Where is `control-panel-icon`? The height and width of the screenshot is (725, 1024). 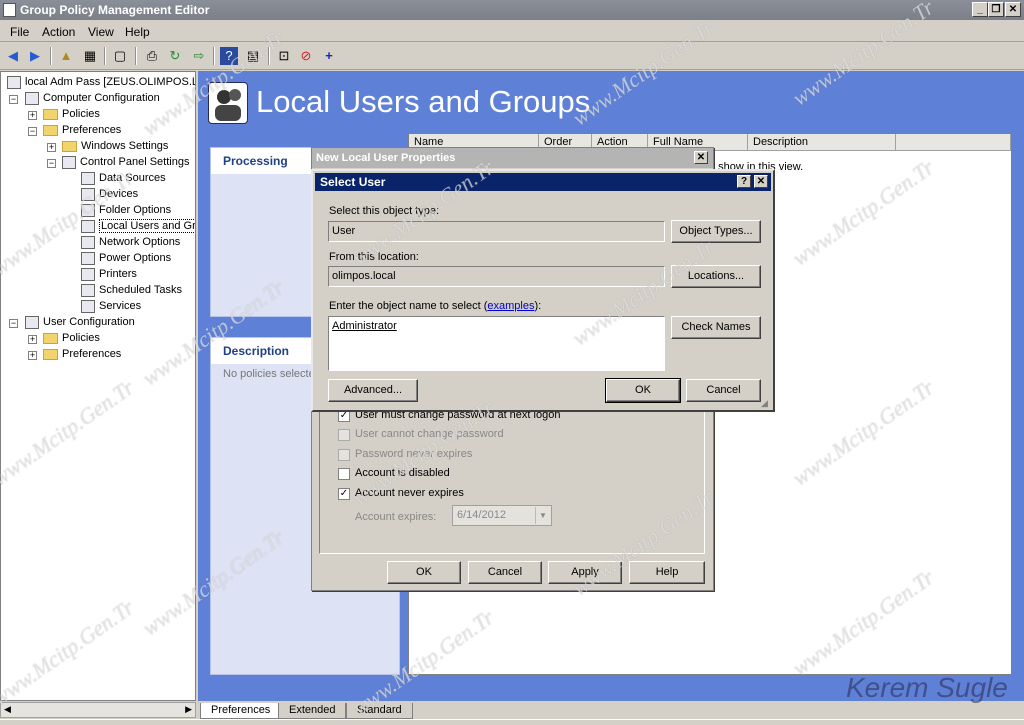 control-panel-icon is located at coordinates (69, 162).